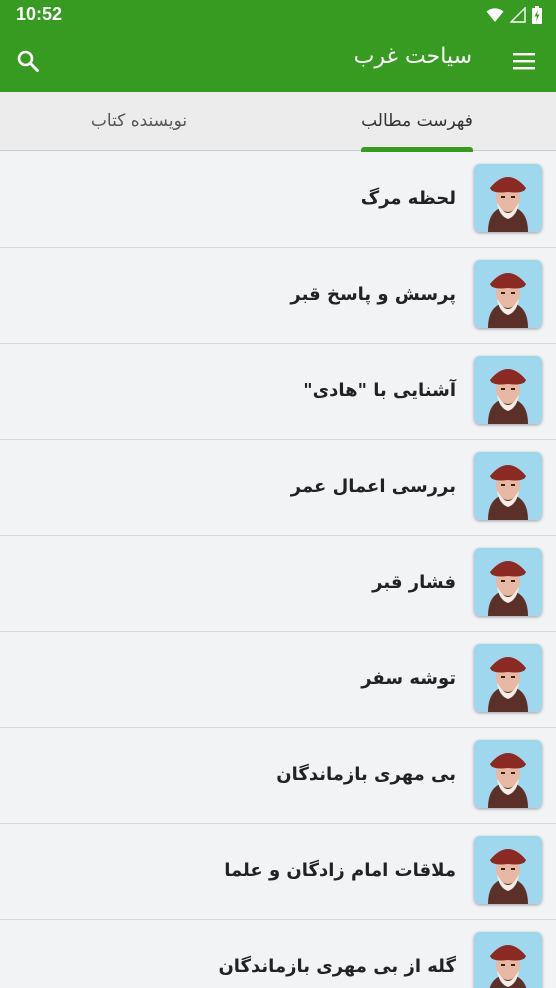 The image size is (556, 988). I want to click on hamburger-menu-icon, so click(524, 61).